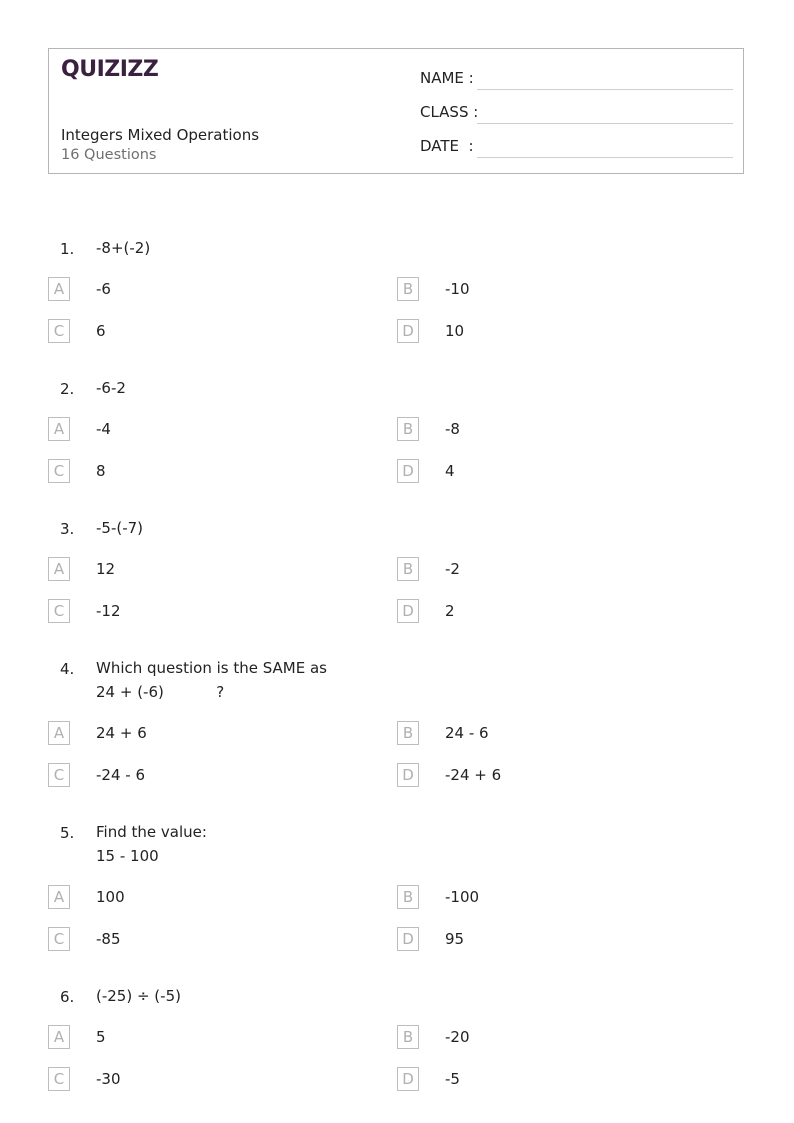  I want to click on option-c-text: -30, so click(108, 1079).